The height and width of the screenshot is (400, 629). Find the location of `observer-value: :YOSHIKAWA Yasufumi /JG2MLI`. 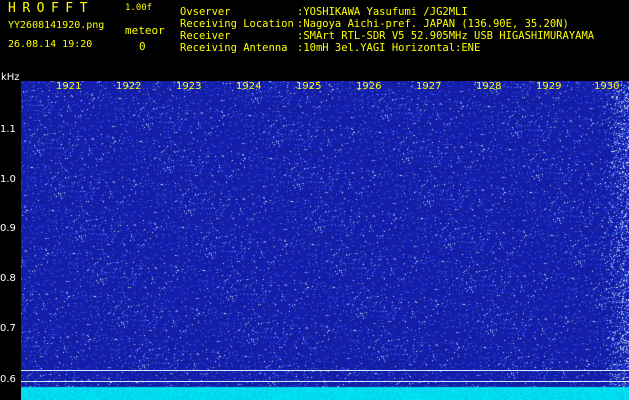

observer-value: :YOSHIKAWA Yasufumi /JG2MLI is located at coordinates (382, 12).